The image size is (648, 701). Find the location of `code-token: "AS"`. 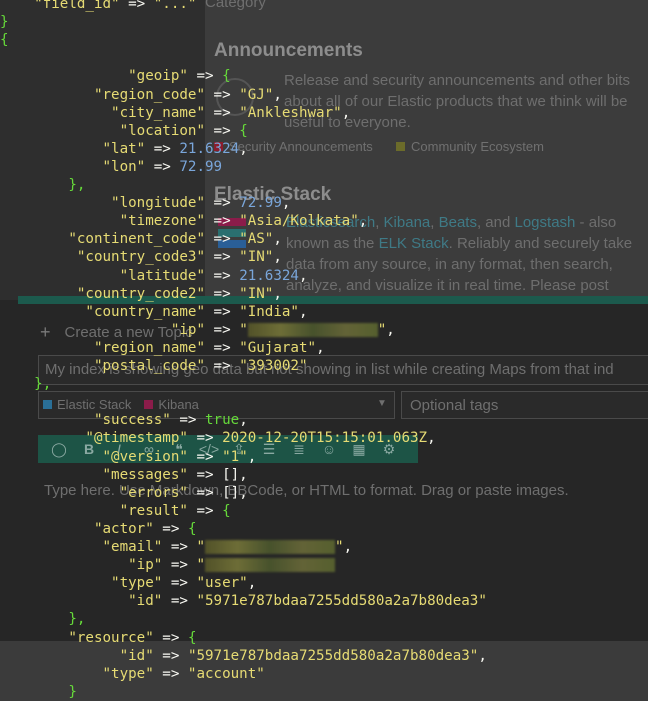

code-token: "AS" is located at coordinates (256, 239).